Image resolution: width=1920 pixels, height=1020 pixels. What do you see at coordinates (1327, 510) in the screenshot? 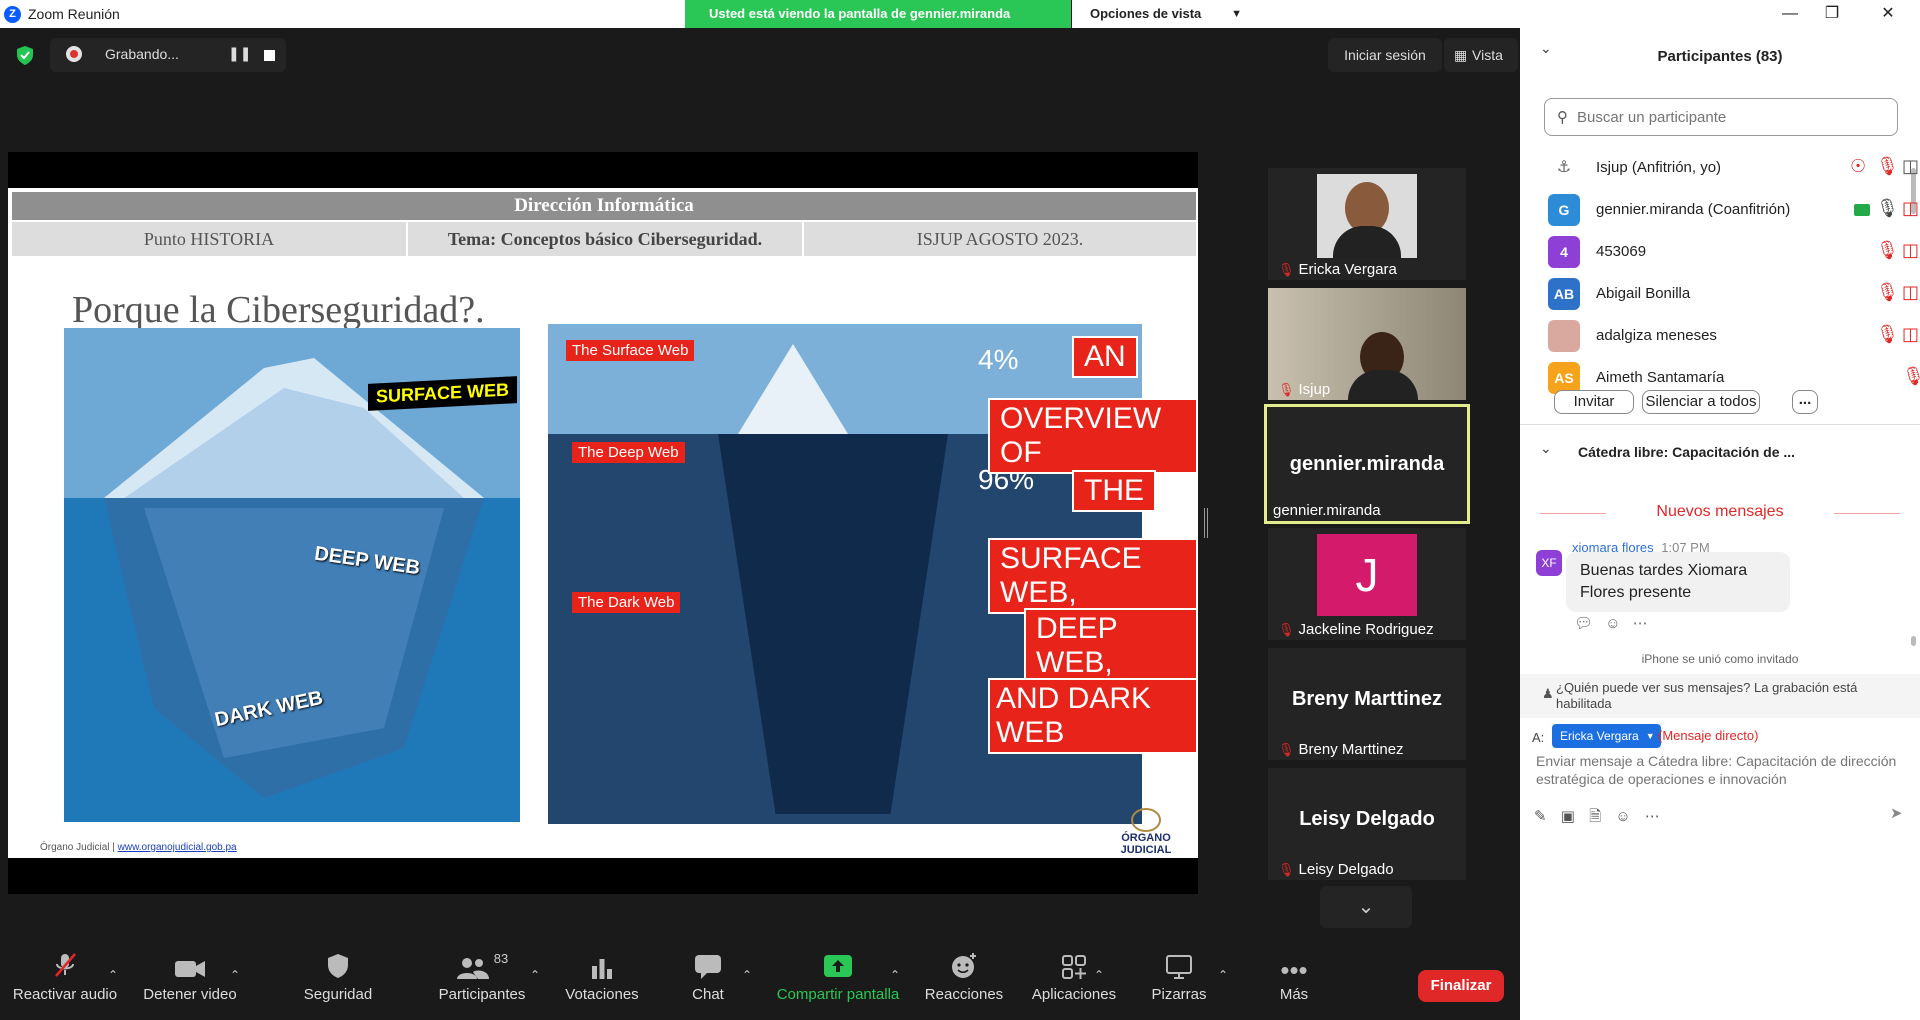
I see `tile-name: gennier.miranda` at bounding box center [1327, 510].